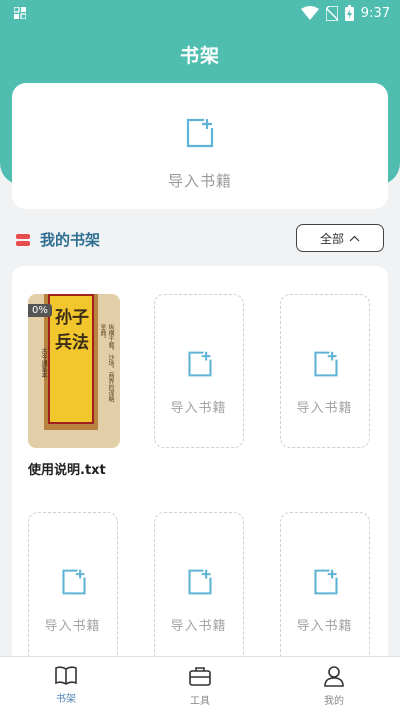  I want to click on shelf-title: 我的书架, so click(70, 240).